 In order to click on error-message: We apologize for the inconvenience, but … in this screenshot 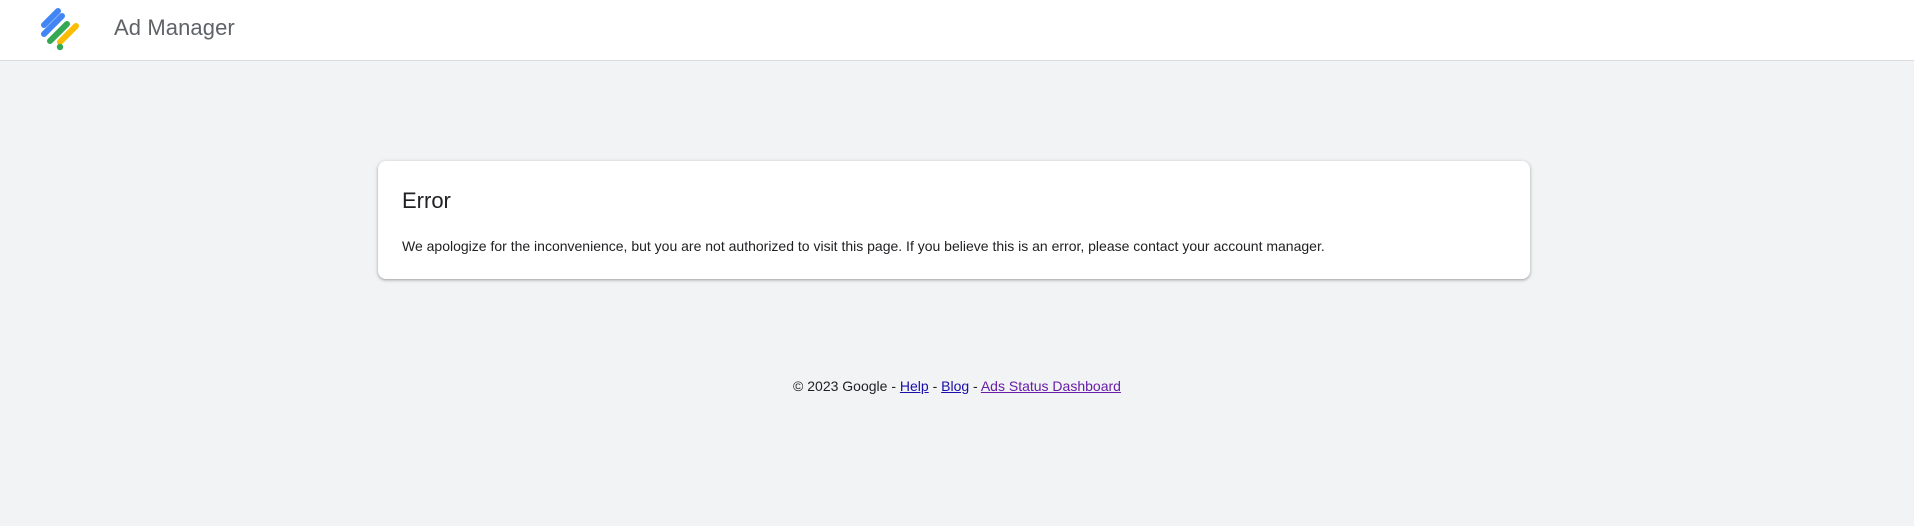, I will do `click(863, 246)`.